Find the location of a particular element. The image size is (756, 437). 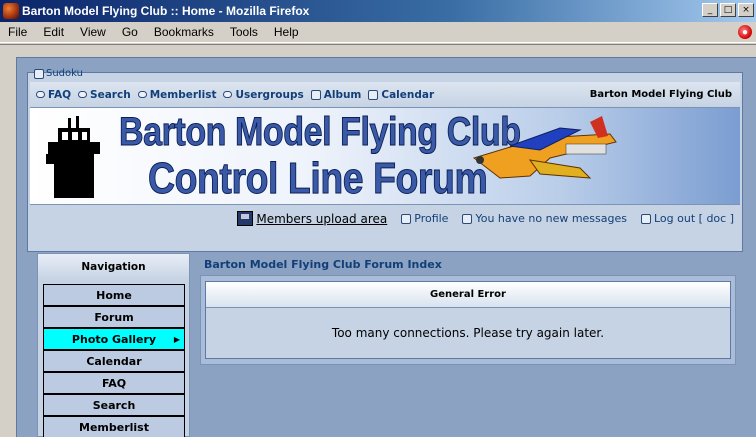

nav-search: Search is located at coordinates (104, 95).